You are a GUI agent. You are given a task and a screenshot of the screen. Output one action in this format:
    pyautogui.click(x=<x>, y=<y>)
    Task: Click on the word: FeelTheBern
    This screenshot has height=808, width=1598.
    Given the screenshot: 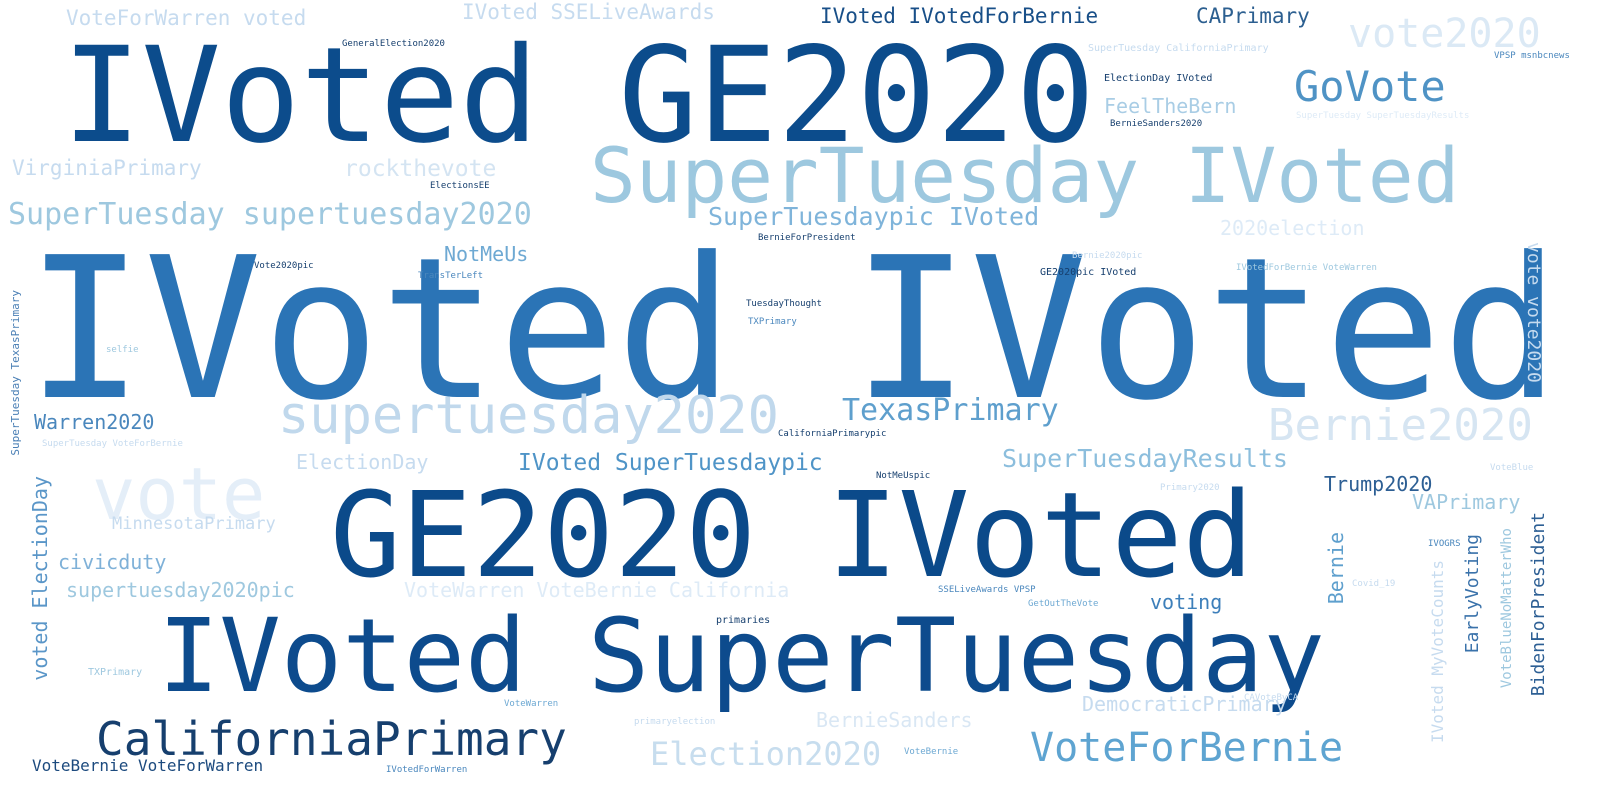 What is the action you would take?
    pyautogui.click(x=1170, y=106)
    